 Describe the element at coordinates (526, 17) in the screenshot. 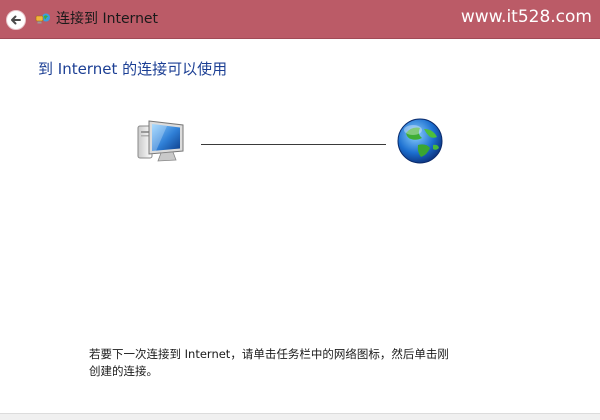

I see `watermark-text: www.it528.com` at that location.